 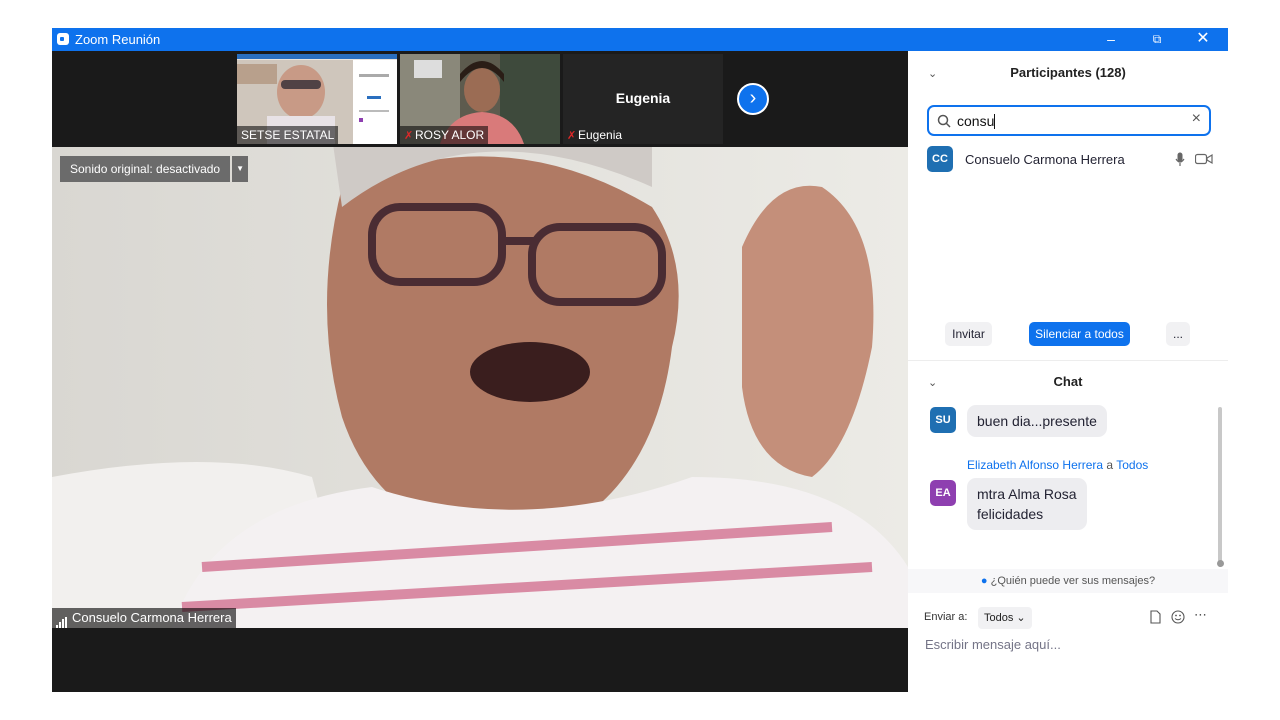 What do you see at coordinates (946, 617) in the screenshot?
I see `send-to-label: Enviar a:` at bounding box center [946, 617].